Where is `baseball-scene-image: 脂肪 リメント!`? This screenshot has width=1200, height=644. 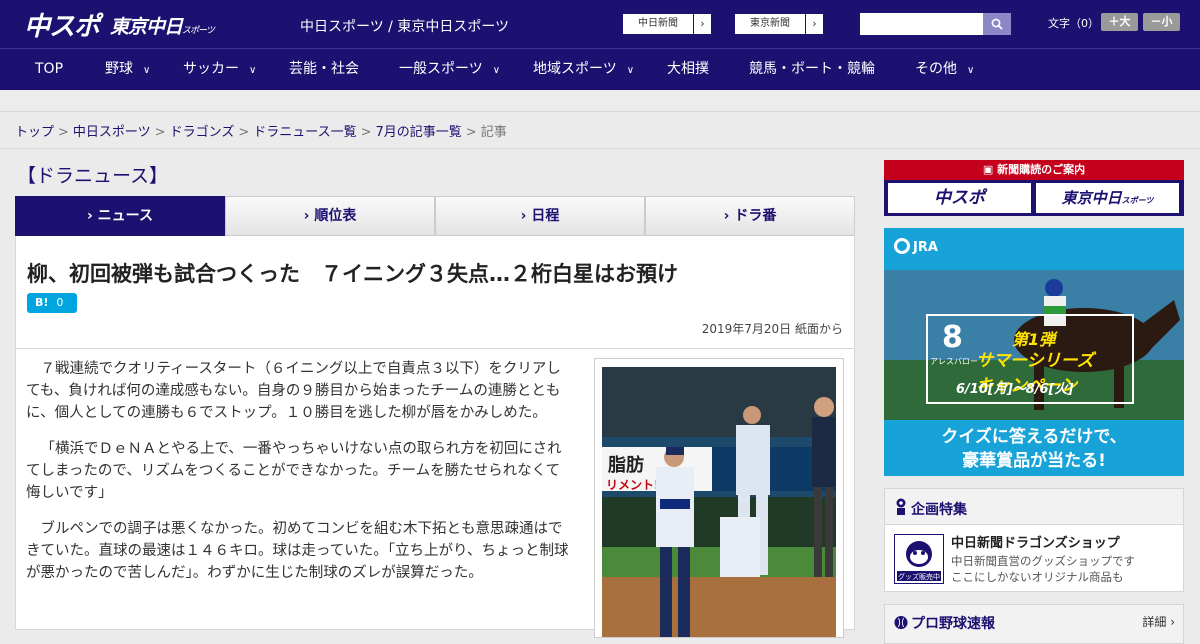 baseball-scene-image: 脂肪 リメント! is located at coordinates (719, 502).